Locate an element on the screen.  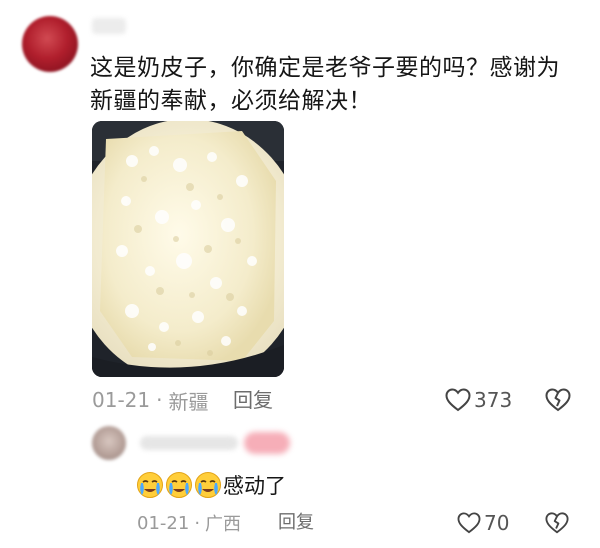
reply-date: 01-21 is located at coordinates (163, 523).